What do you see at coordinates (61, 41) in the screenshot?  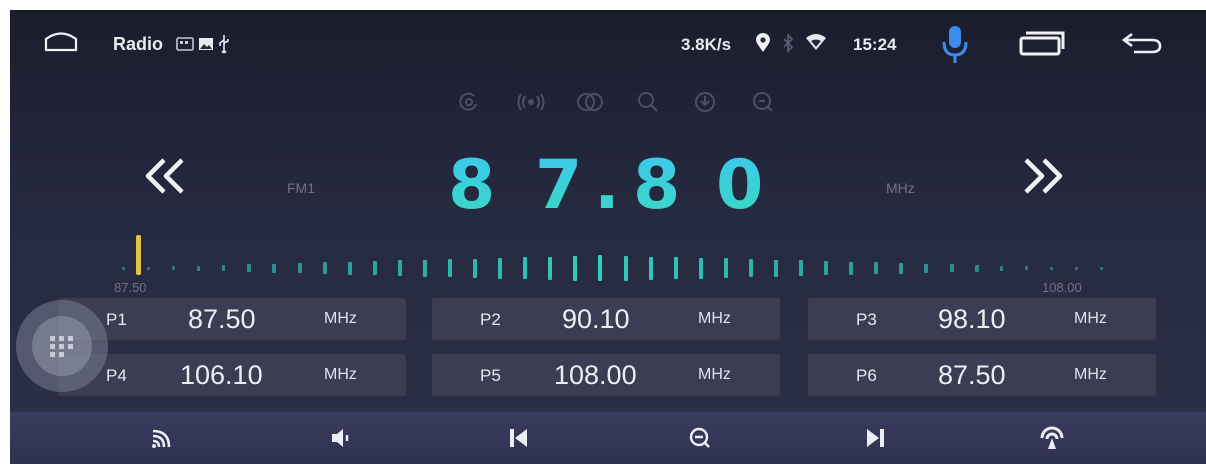 I see `home-icon` at bounding box center [61, 41].